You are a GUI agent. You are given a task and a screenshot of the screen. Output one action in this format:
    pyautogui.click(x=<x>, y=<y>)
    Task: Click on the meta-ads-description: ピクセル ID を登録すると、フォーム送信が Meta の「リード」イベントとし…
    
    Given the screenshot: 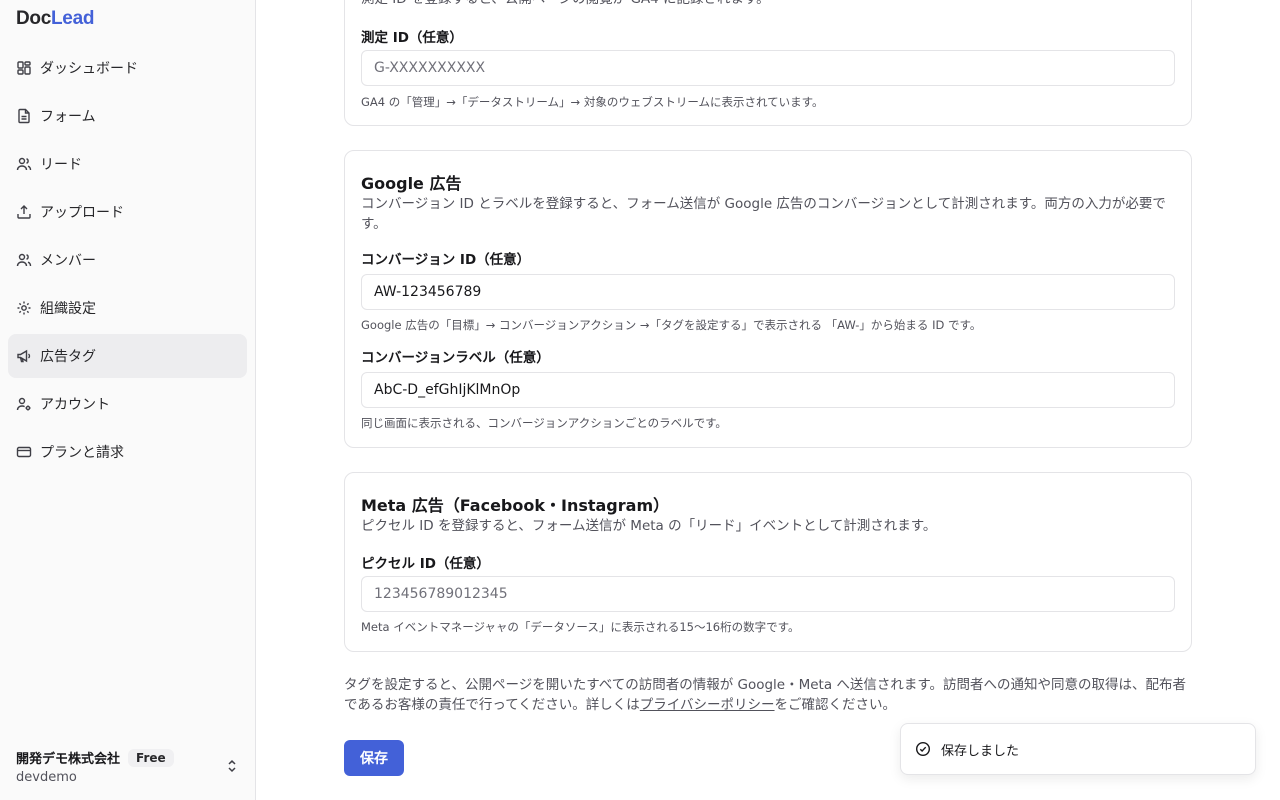 What is the action you would take?
    pyautogui.click(x=649, y=526)
    